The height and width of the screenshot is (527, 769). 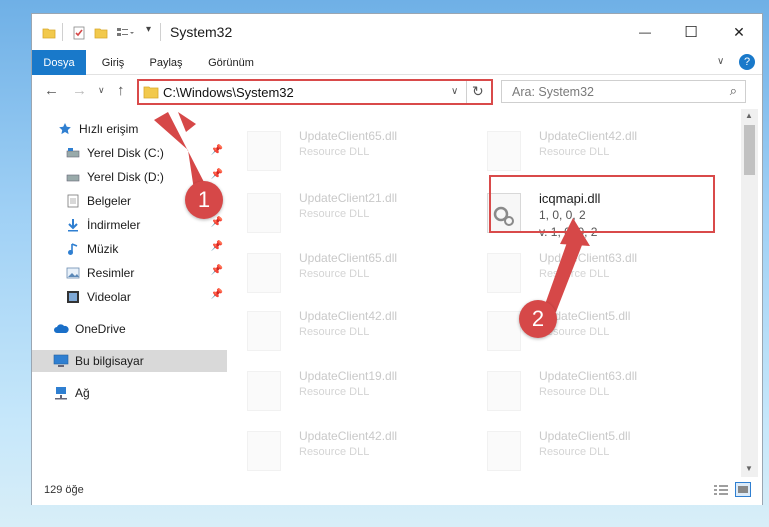 I want to click on step-badge-2: 2, so click(x=538, y=319).